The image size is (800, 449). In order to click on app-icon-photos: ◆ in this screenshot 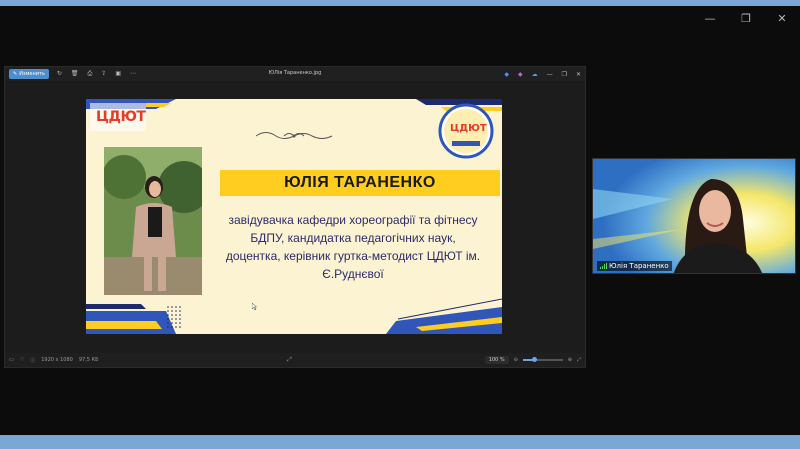, I will do `click(506, 74)`.